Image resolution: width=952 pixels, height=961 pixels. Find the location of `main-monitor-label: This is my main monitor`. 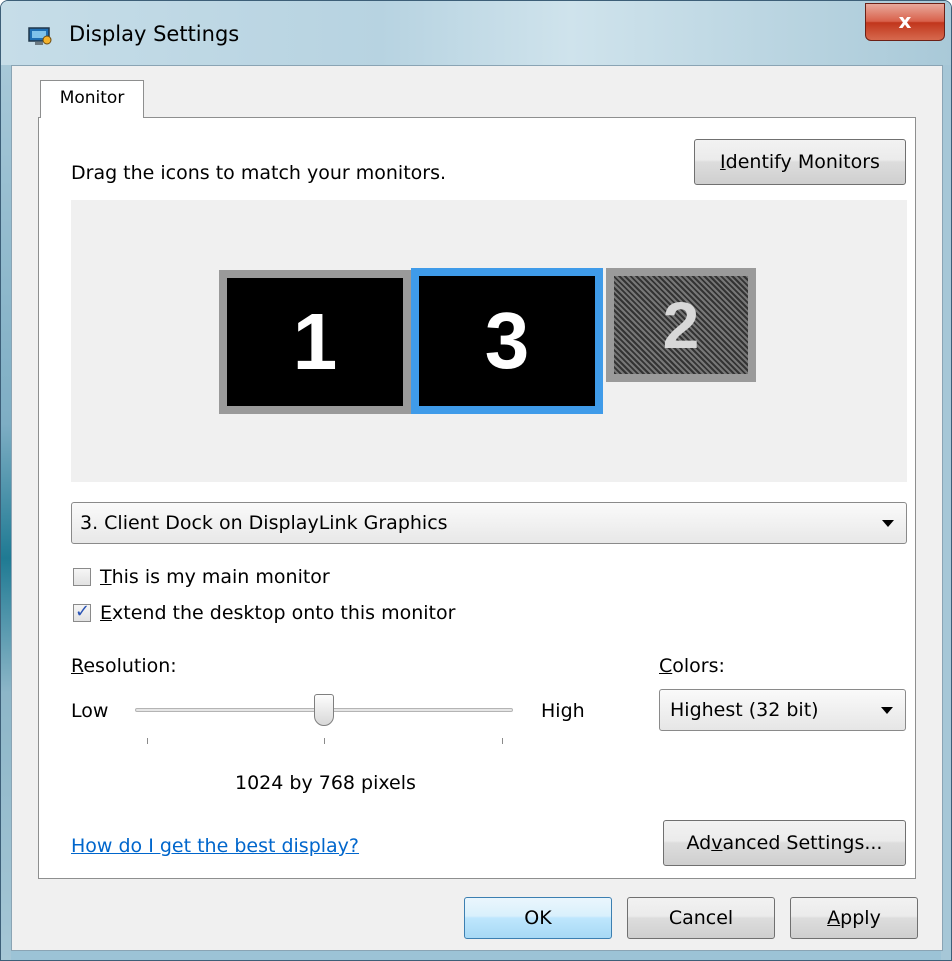

main-monitor-label: This is my main monitor is located at coordinates (215, 577).